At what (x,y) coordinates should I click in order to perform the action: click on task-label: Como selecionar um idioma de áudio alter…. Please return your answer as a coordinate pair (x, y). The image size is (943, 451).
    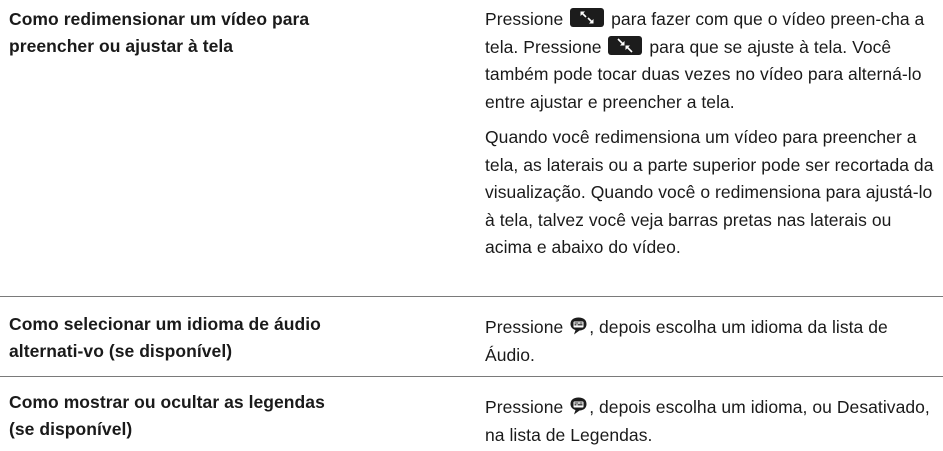
    Looking at the image, I should click on (165, 337).